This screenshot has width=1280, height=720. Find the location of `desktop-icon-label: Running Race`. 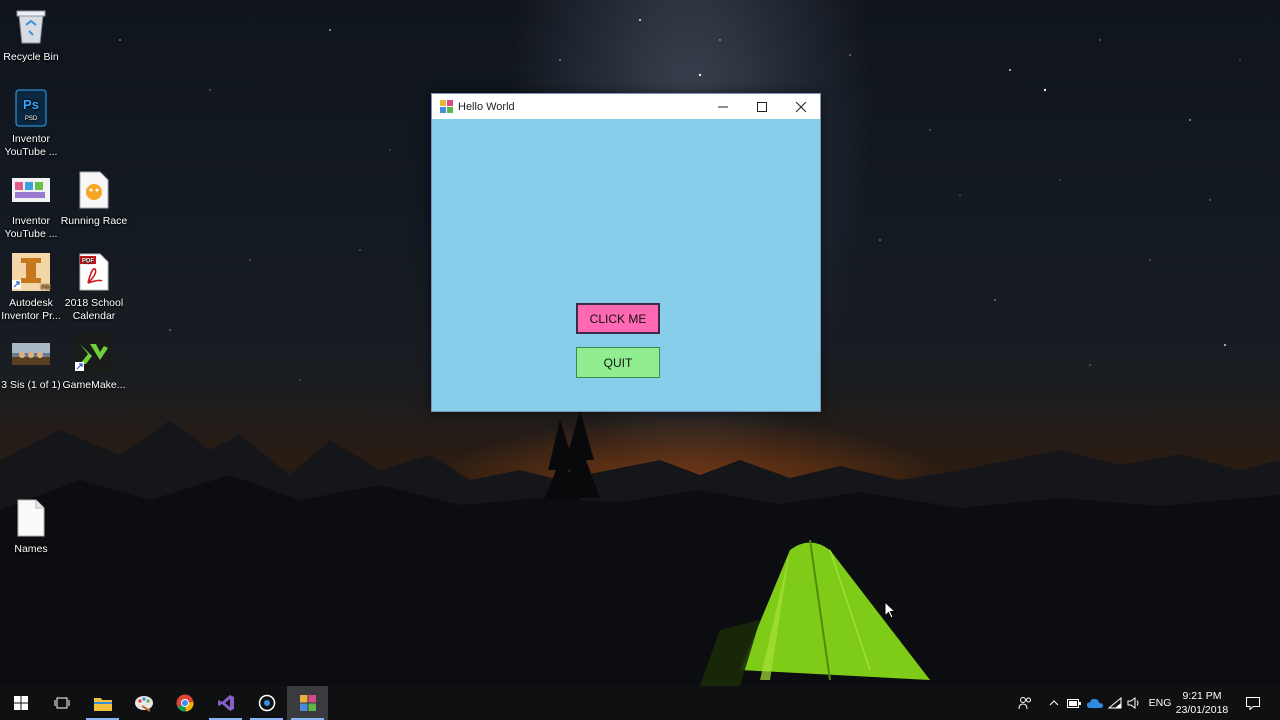

desktop-icon-label: Running Race is located at coordinates (94, 221).